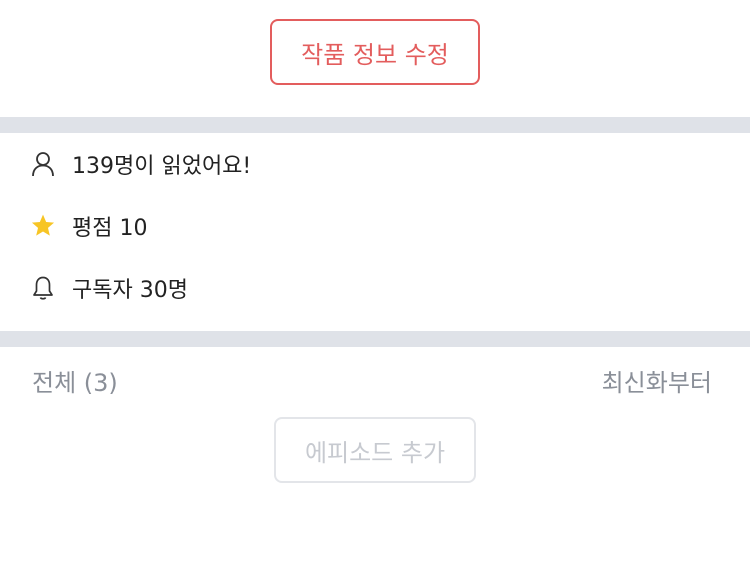 The height and width of the screenshot is (562, 750). I want to click on section-divider-bottom, so click(375, 339).